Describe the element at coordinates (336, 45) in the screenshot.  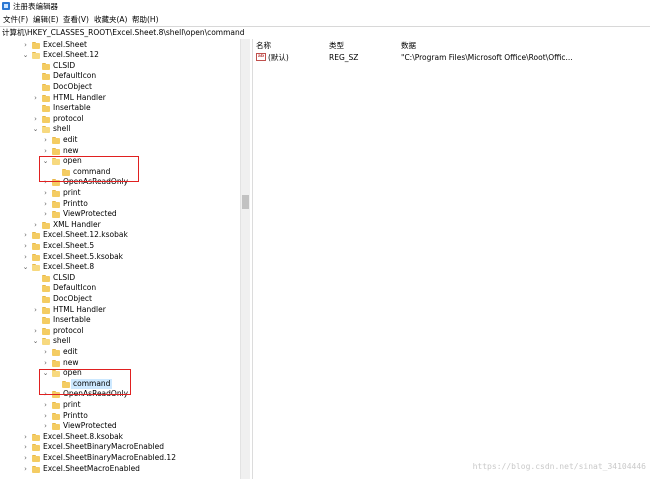
I see `column-header-type: 类型` at that location.